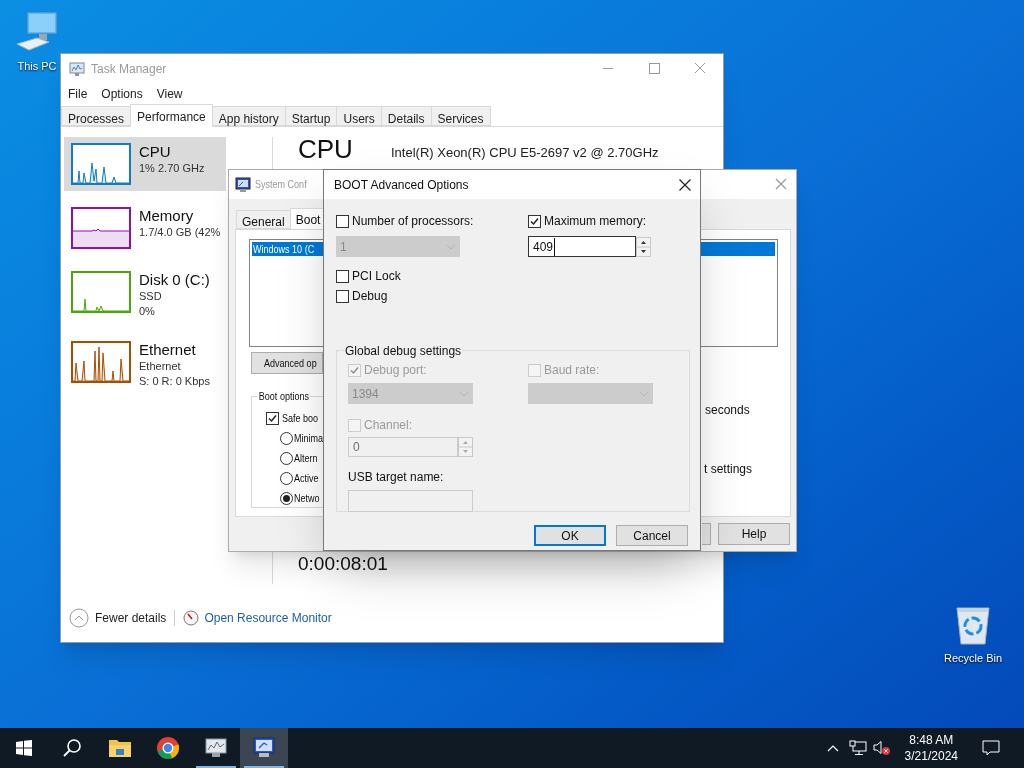 This screenshot has height=768, width=1024. Describe the element at coordinates (306, 458) in the screenshot. I see `radio-label: Altern` at that location.